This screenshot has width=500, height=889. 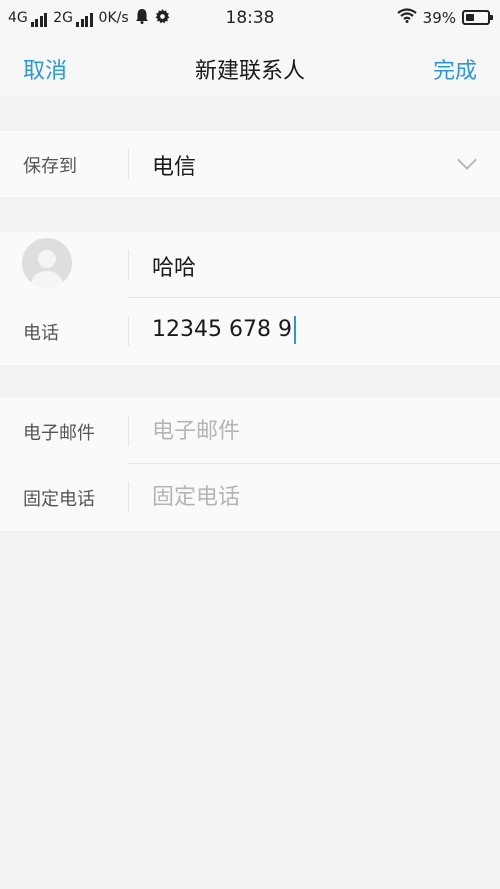 What do you see at coordinates (41, 333) in the screenshot?
I see `phone-label: 电话` at bounding box center [41, 333].